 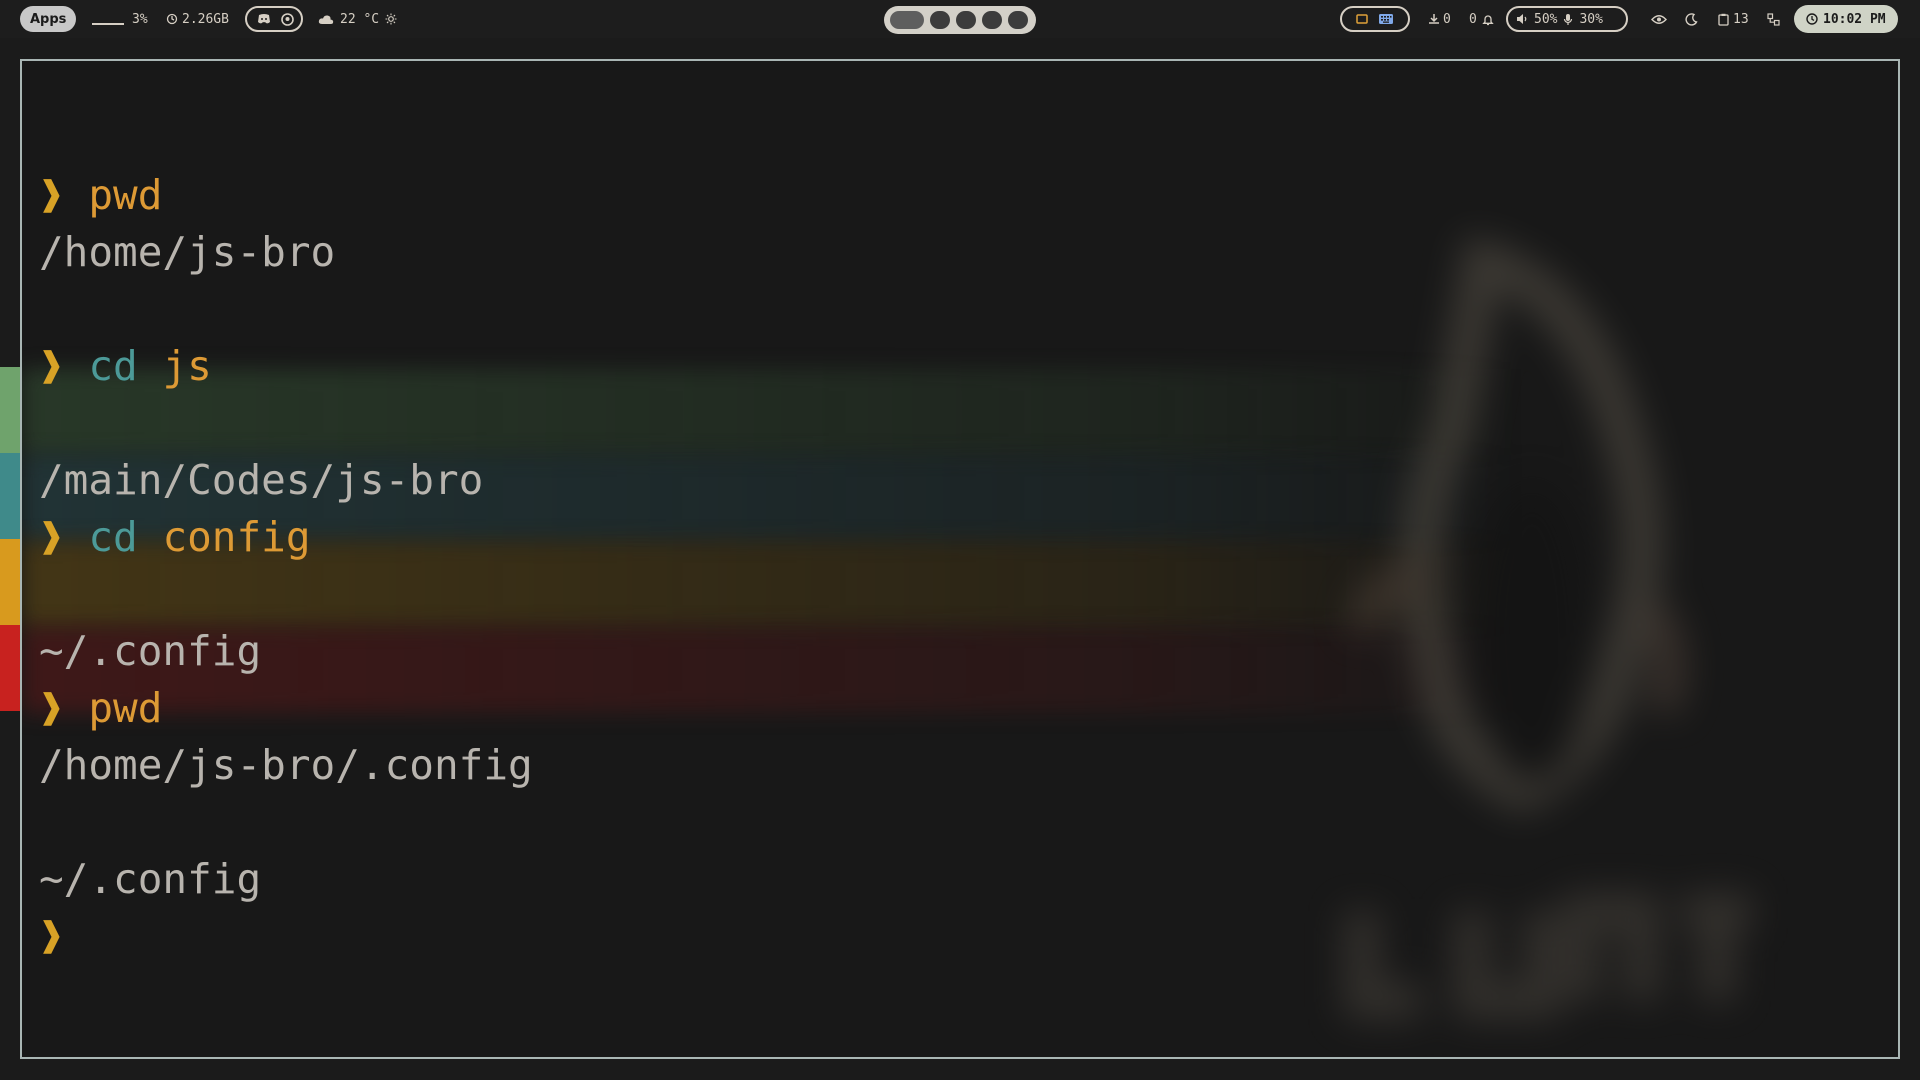 I want to click on prompt-line: ❱ cd config, so click(x=286, y=537).